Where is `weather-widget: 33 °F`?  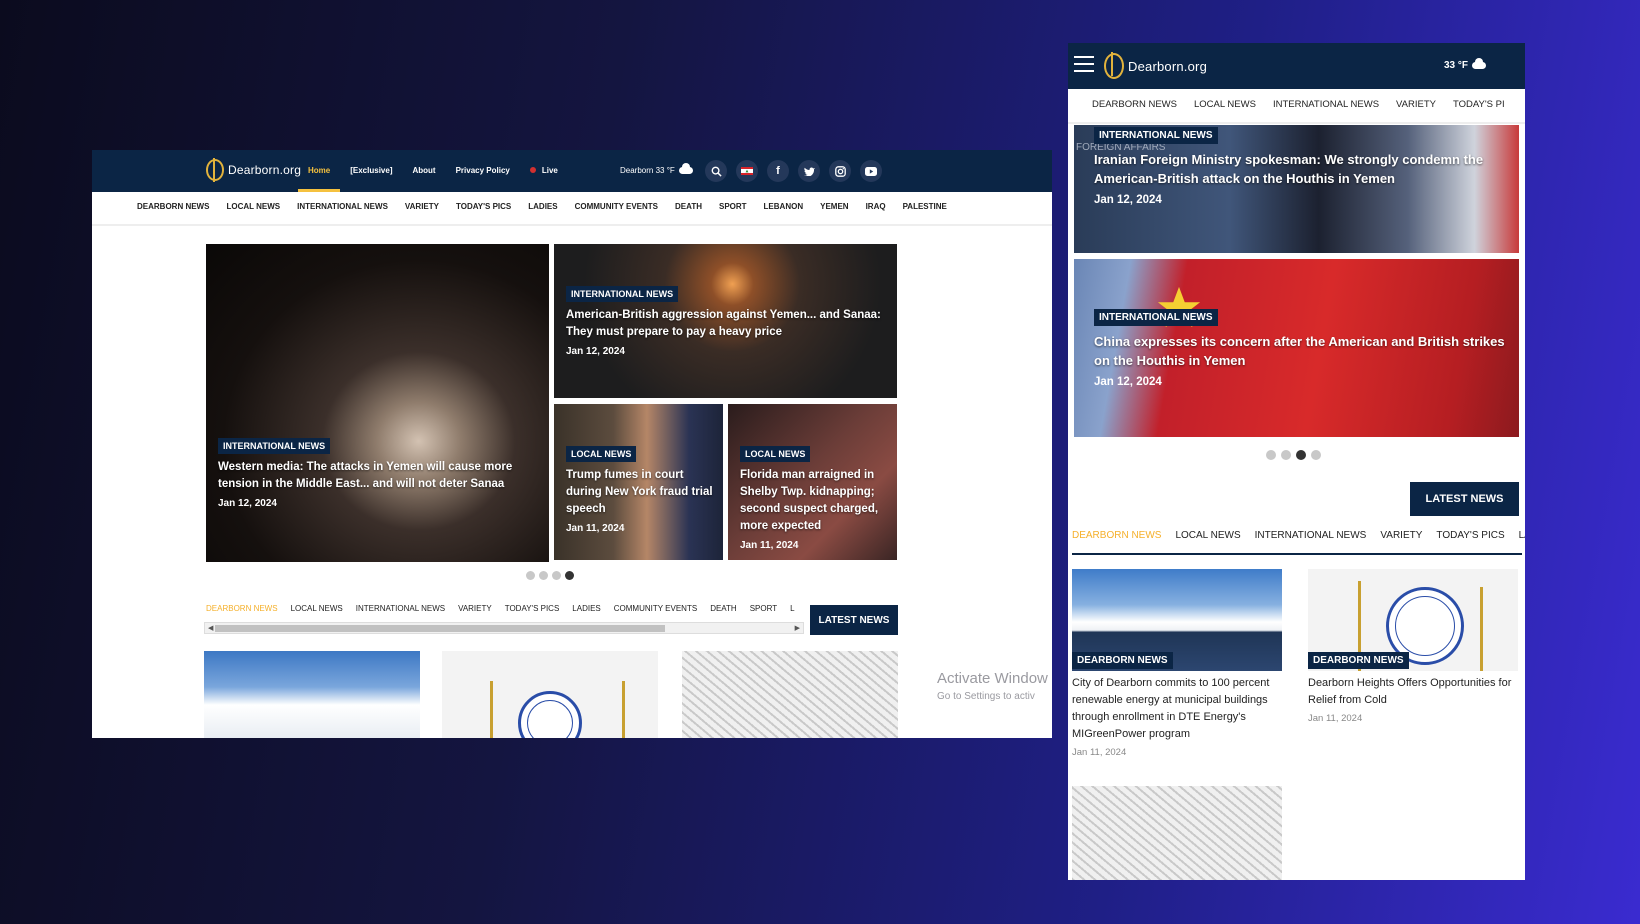 weather-widget: 33 °F is located at coordinates (1465, 66).